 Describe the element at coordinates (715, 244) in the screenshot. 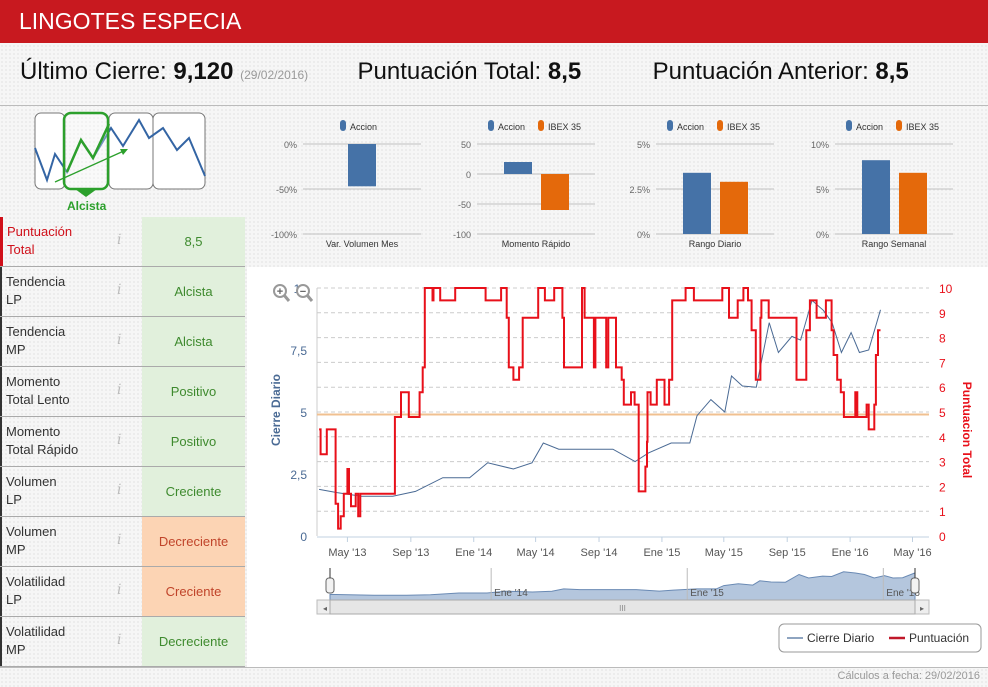

I see `chart-title: Rango Diario` at that location.